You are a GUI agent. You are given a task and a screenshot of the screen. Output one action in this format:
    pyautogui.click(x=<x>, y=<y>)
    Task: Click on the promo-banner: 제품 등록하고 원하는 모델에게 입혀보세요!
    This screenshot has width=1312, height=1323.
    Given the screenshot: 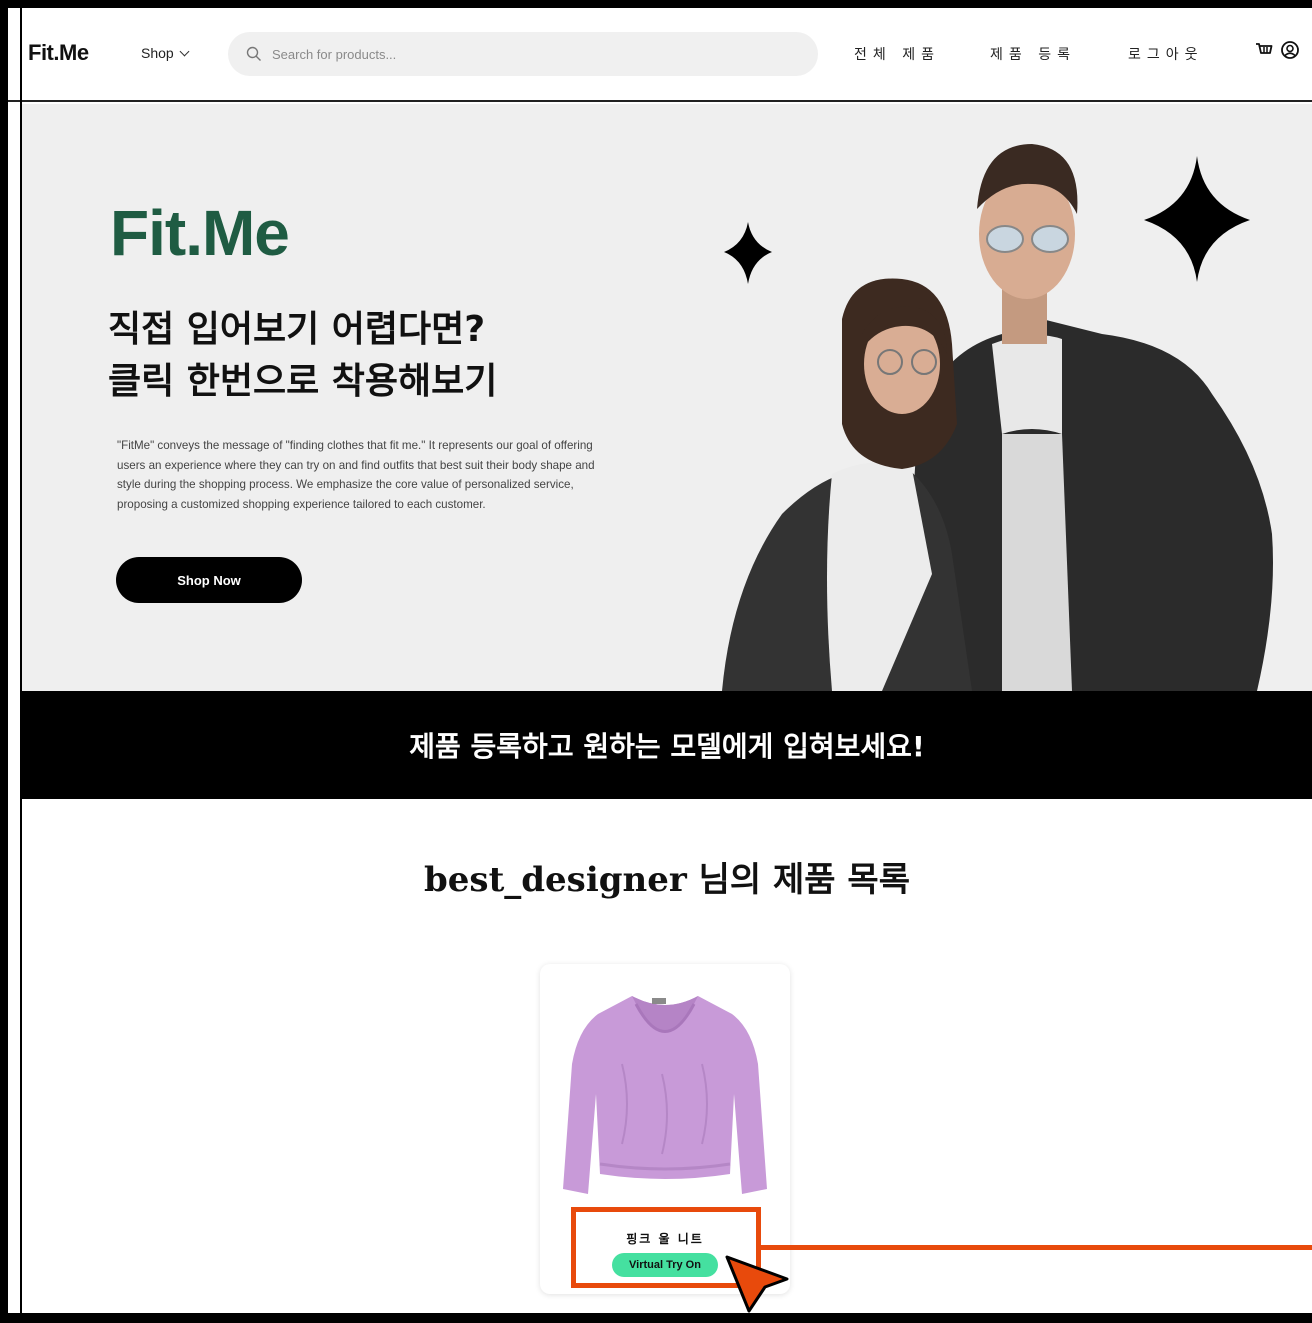 What is the action you would take?
    pyautogui.click(x=667, y=745)
    